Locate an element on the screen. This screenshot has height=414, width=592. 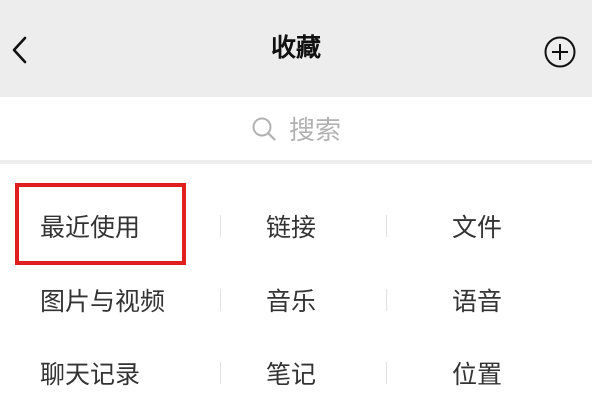
category-voice: 语音 is located at coordinates (507, 300).